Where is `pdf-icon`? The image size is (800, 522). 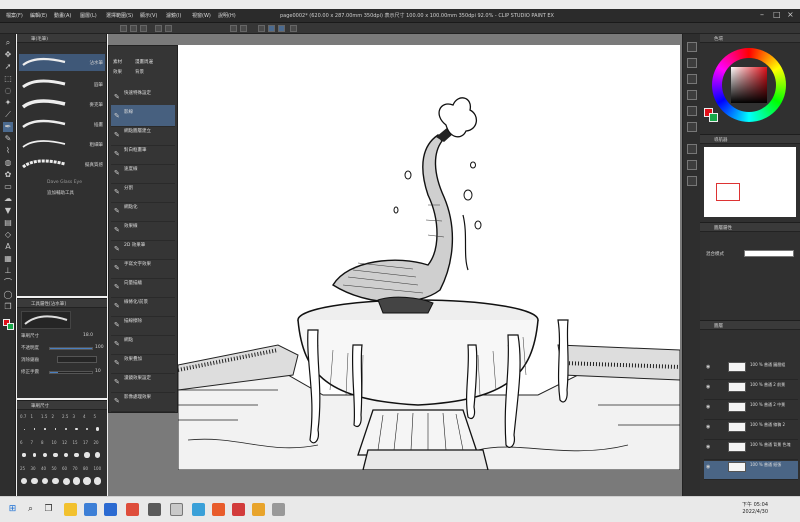
pdf-icon is located at coordinates (238, 509).